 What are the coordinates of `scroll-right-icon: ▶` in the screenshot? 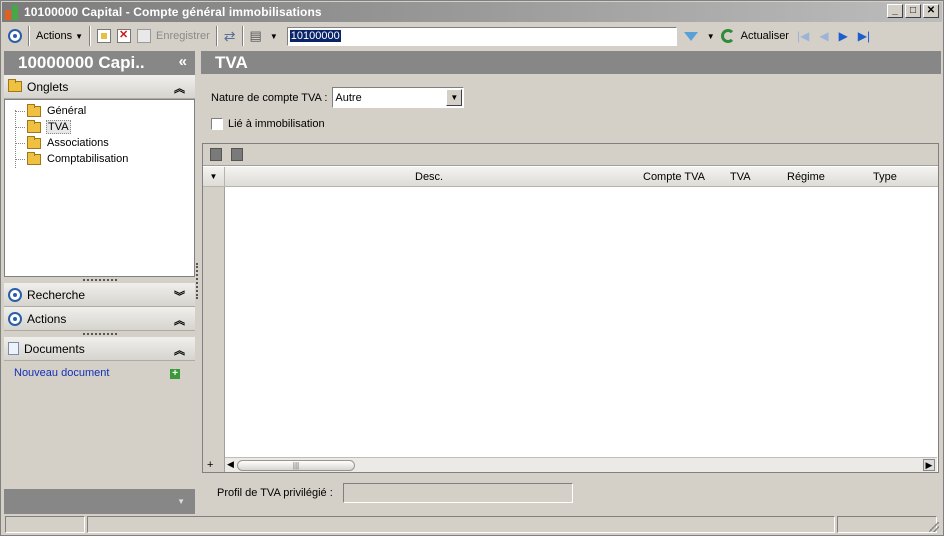 It's located at (929, 465).